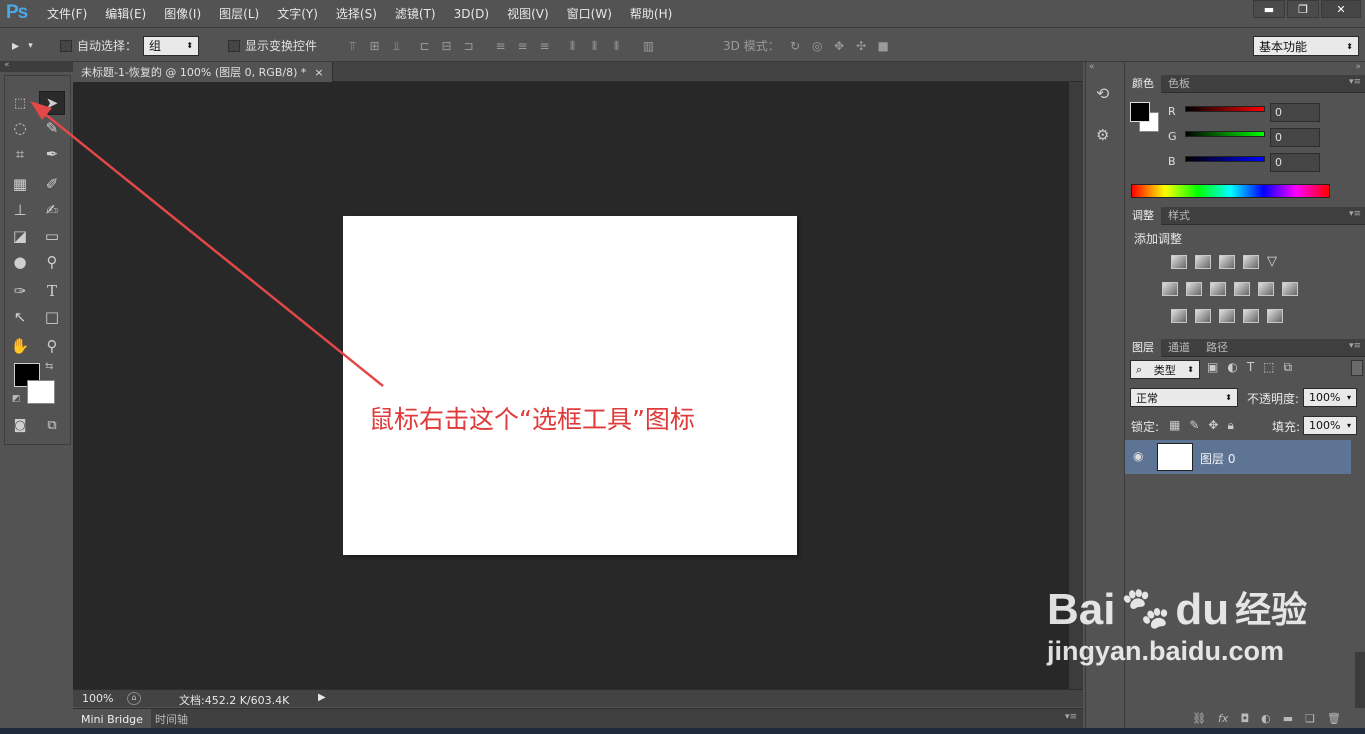 This screenshot has width=1365, height=734. What do you see at coordinates (52, 210) in the screenshot?
I see `history-brush-tool-icon: ✍` at bounding box center [52, 210].